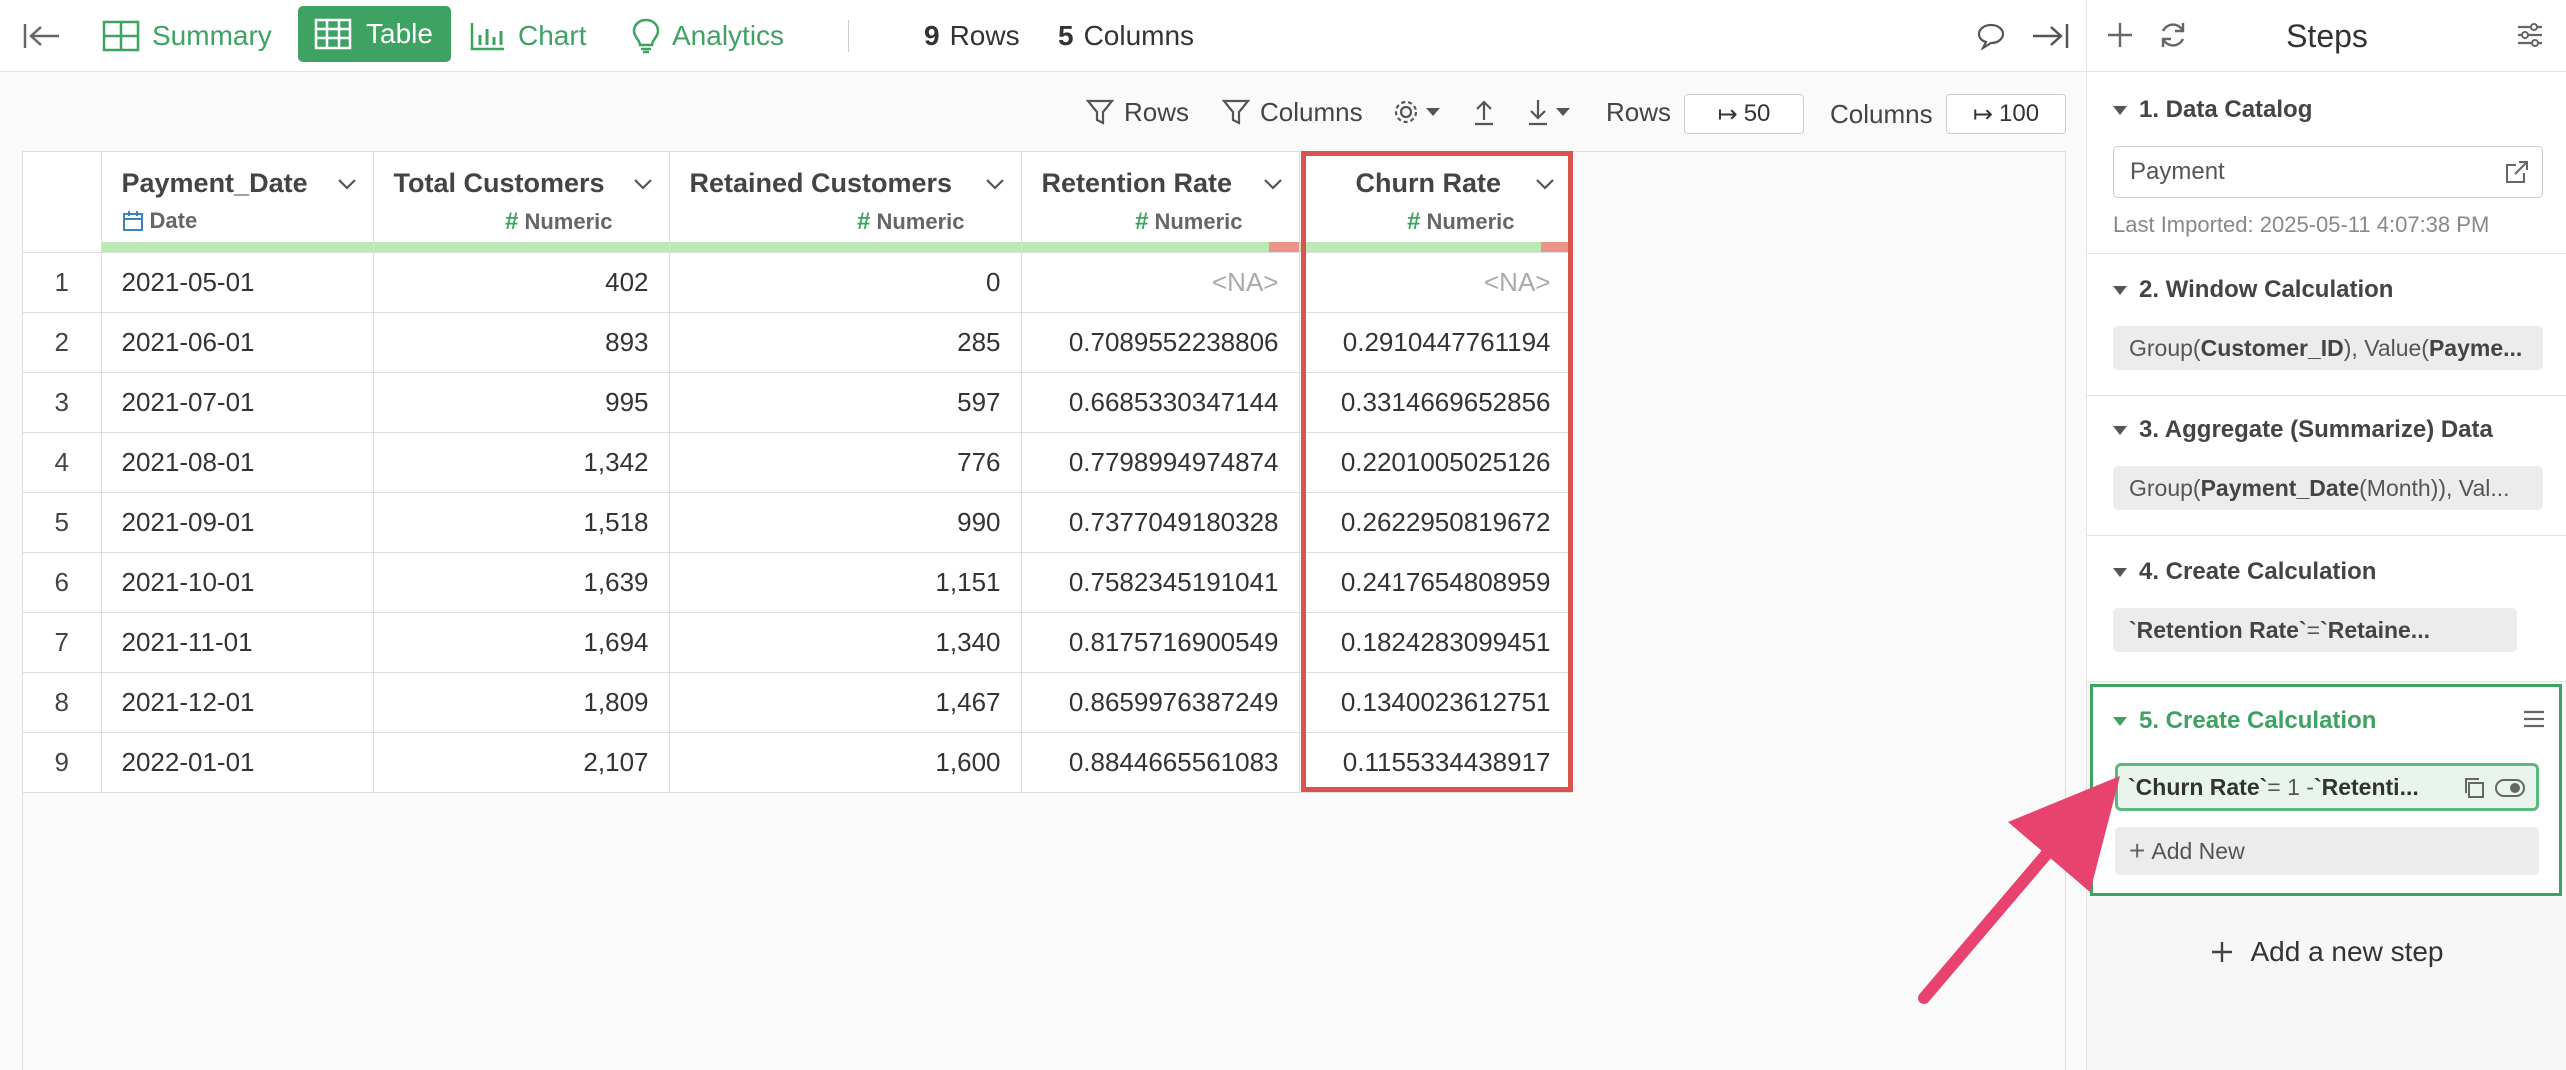  I want to click on column-header-retained-customers: Retained Customers # Numeric, so click(845, 202).